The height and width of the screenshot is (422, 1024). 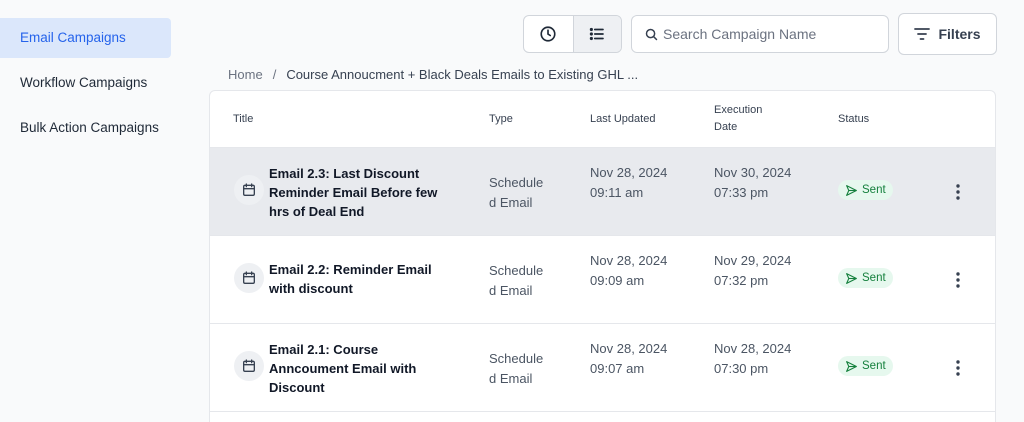 I want to click on view-toggle, so click(x=572, y=34).